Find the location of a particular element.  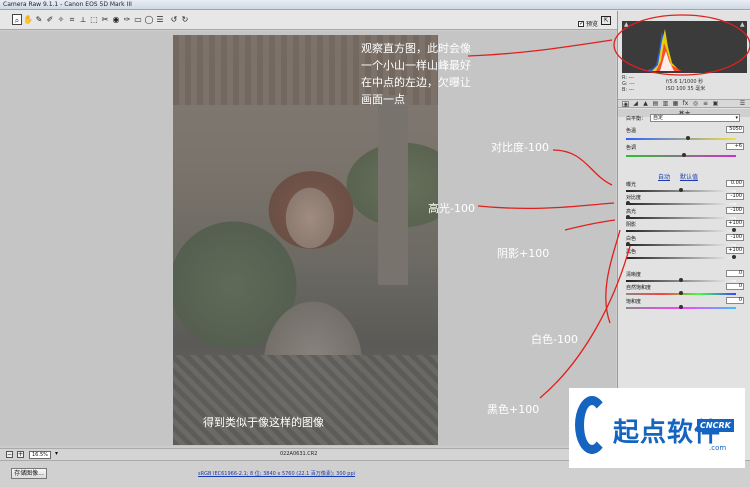

white-balance-select: 自定 ▾ is located at coordinates (695, 118).